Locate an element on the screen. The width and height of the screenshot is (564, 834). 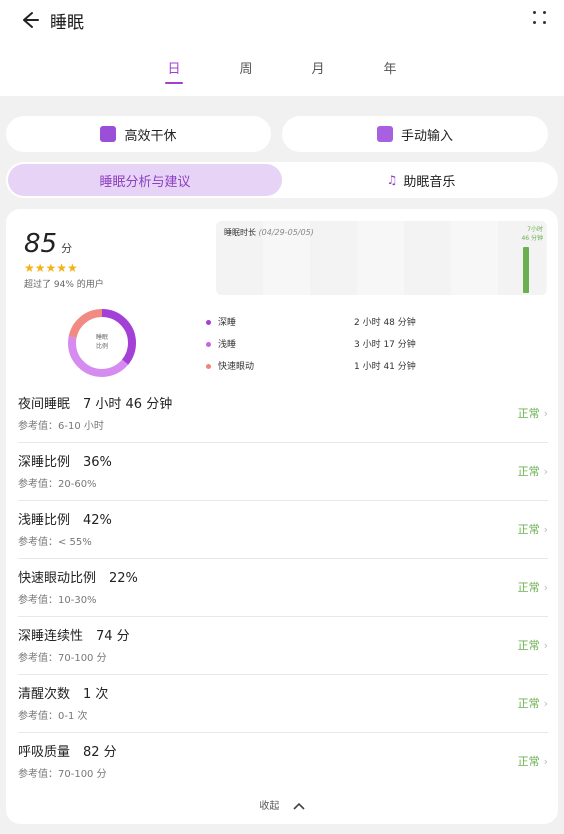
mini-chart-latest-label: 7小时 46 分钟 is located at coordinates (532, 234).